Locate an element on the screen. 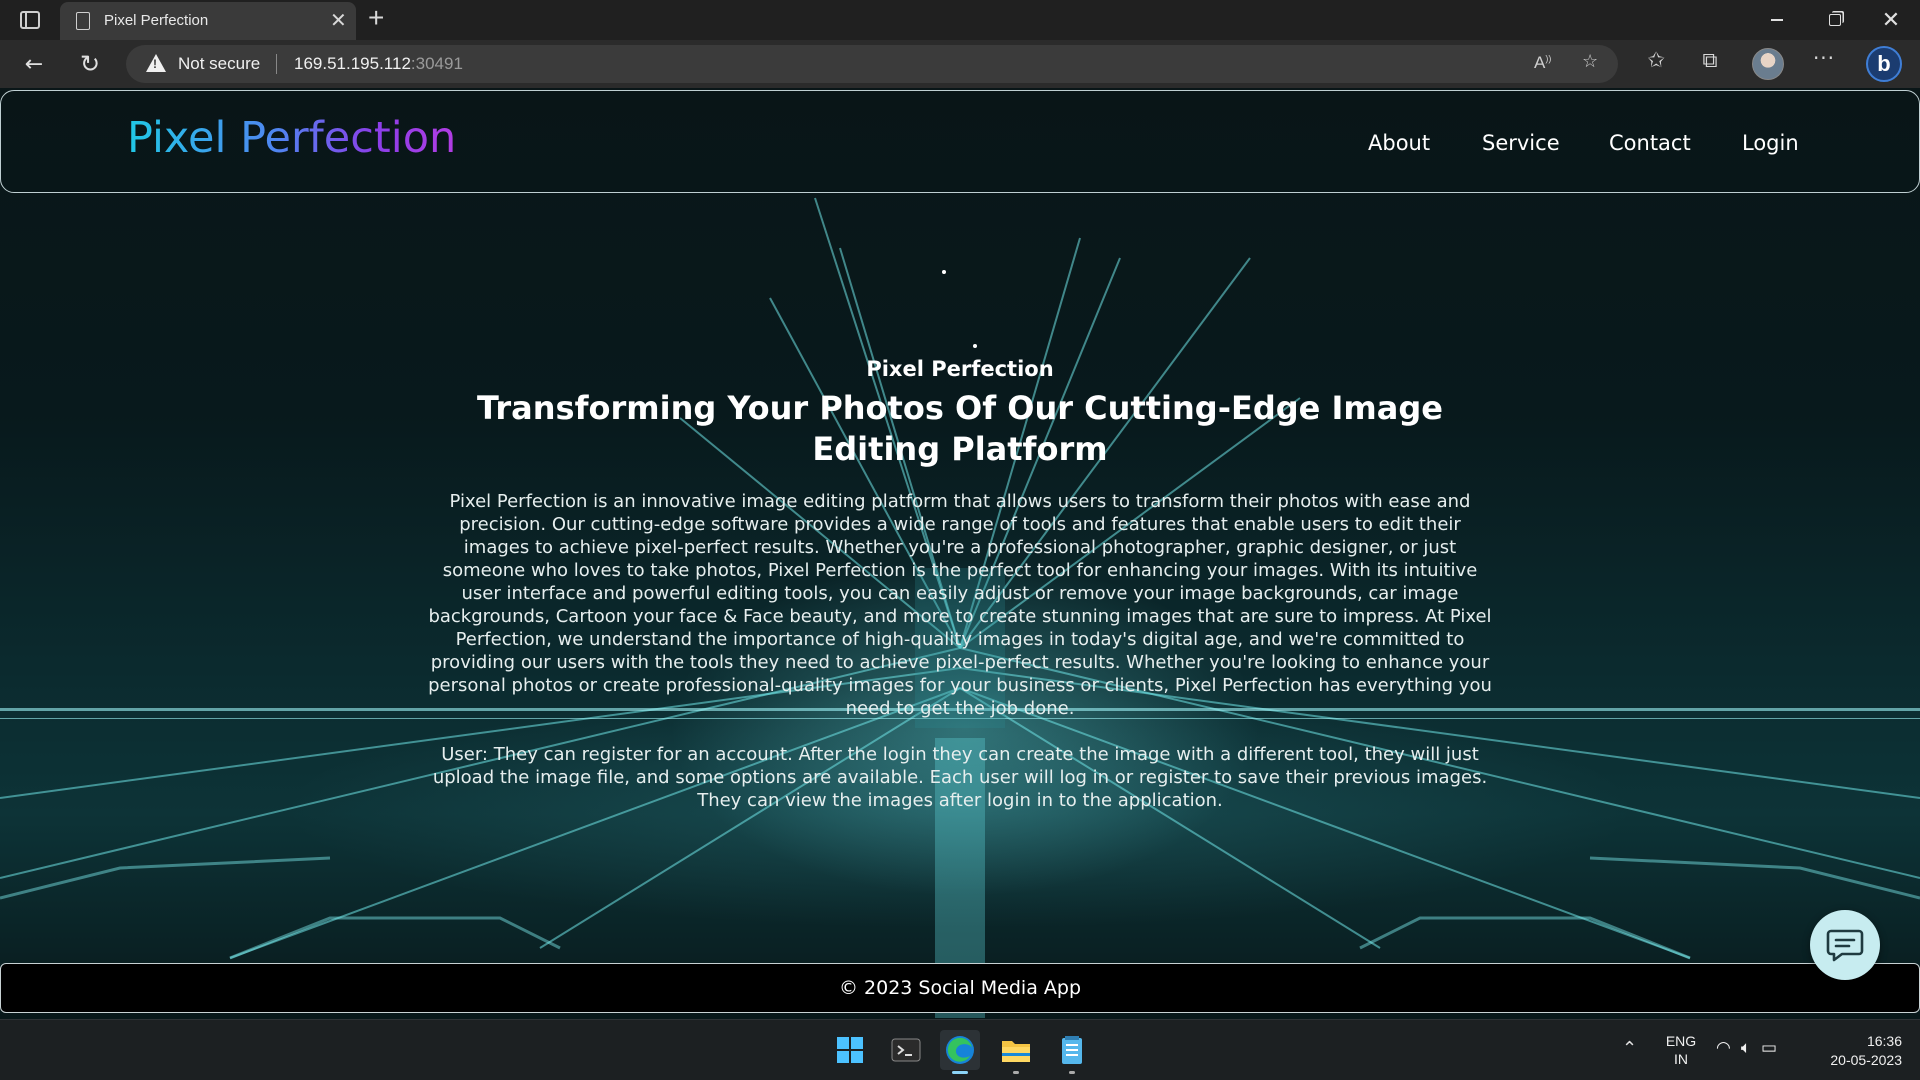  browser-tab-bar: Pixel Perfection ✕ + ✕ is located at coordinates (960, 20).